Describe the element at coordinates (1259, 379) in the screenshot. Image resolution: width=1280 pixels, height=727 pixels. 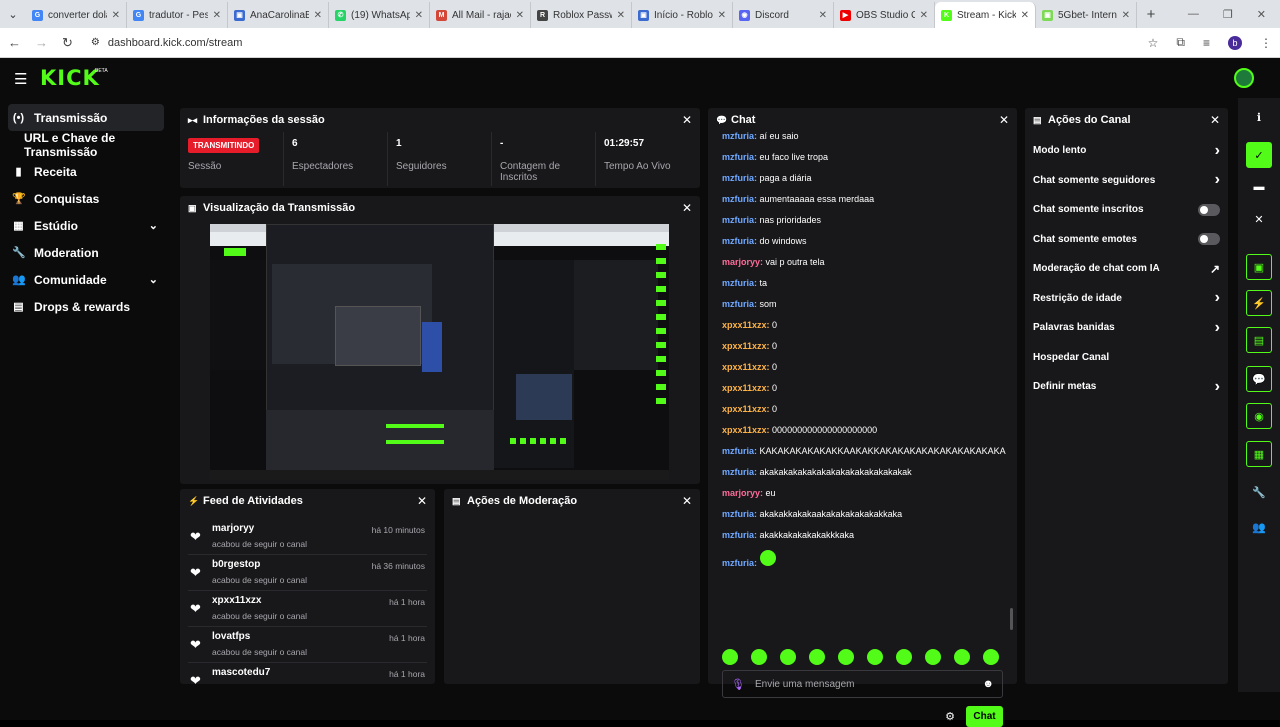
I see `chat-bubble-icon: 💬` at that location.